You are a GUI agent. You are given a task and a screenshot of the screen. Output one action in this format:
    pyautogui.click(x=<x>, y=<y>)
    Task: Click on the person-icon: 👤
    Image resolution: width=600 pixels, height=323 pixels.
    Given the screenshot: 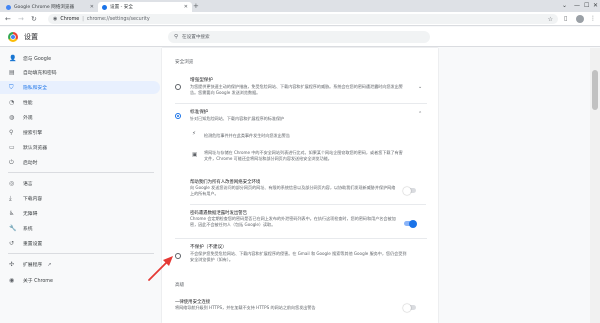 What is the action you would take?
    pyautogui.click(x=13, y=58)
    